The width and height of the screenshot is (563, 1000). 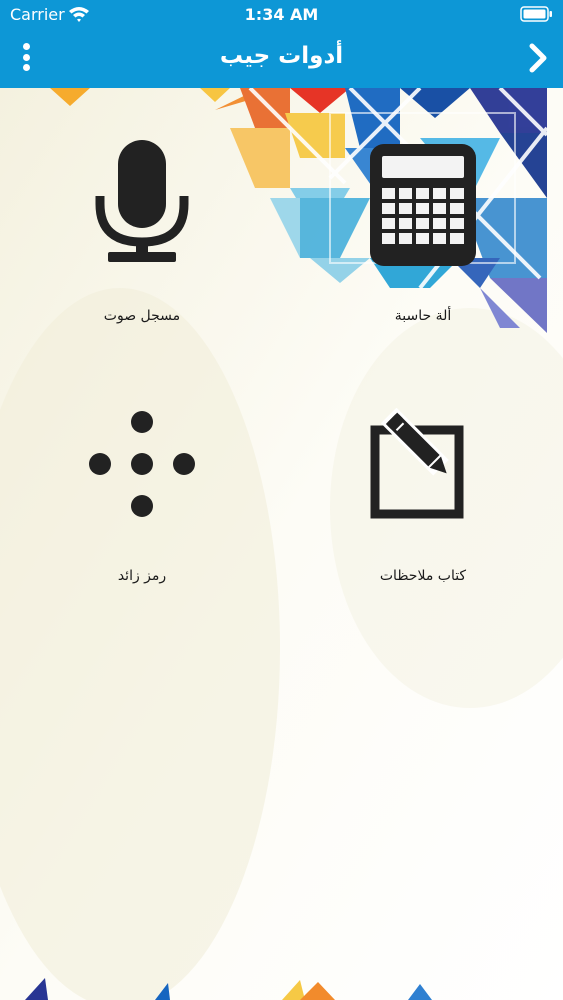 I want to click on page-title: أدوات جيب, so click(x=281, y=56).